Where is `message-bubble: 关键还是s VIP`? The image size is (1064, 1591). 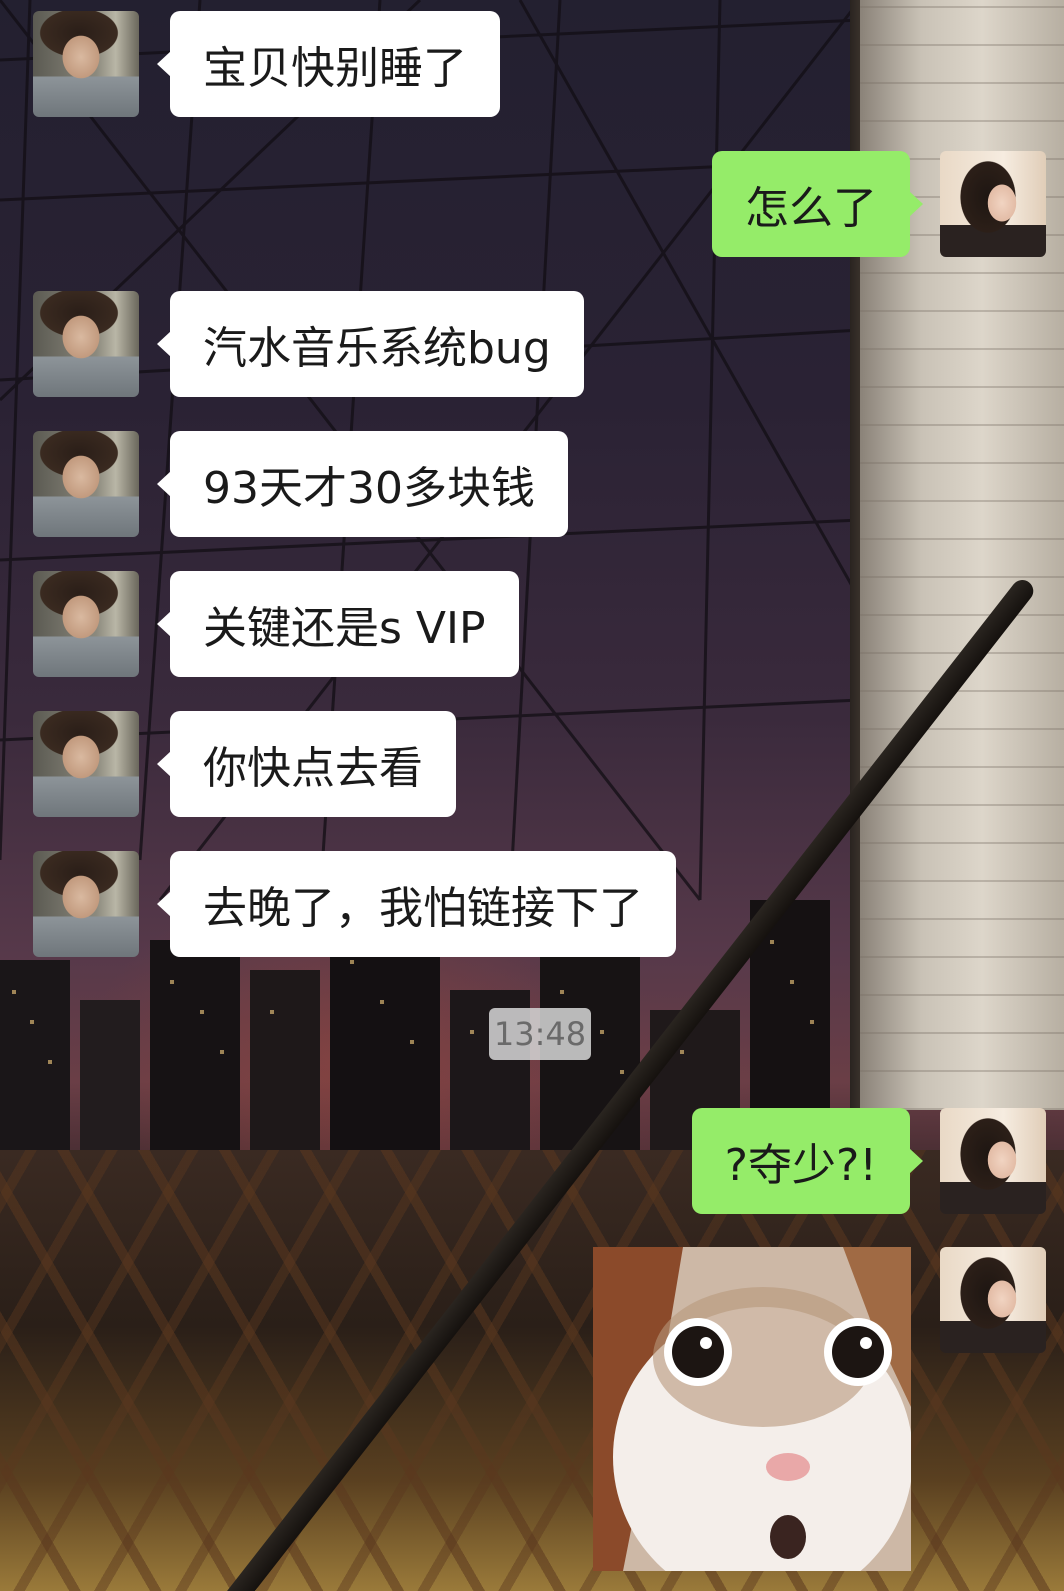
message-bubble: 关键还是s VIP is located at coordinates (338, 624).